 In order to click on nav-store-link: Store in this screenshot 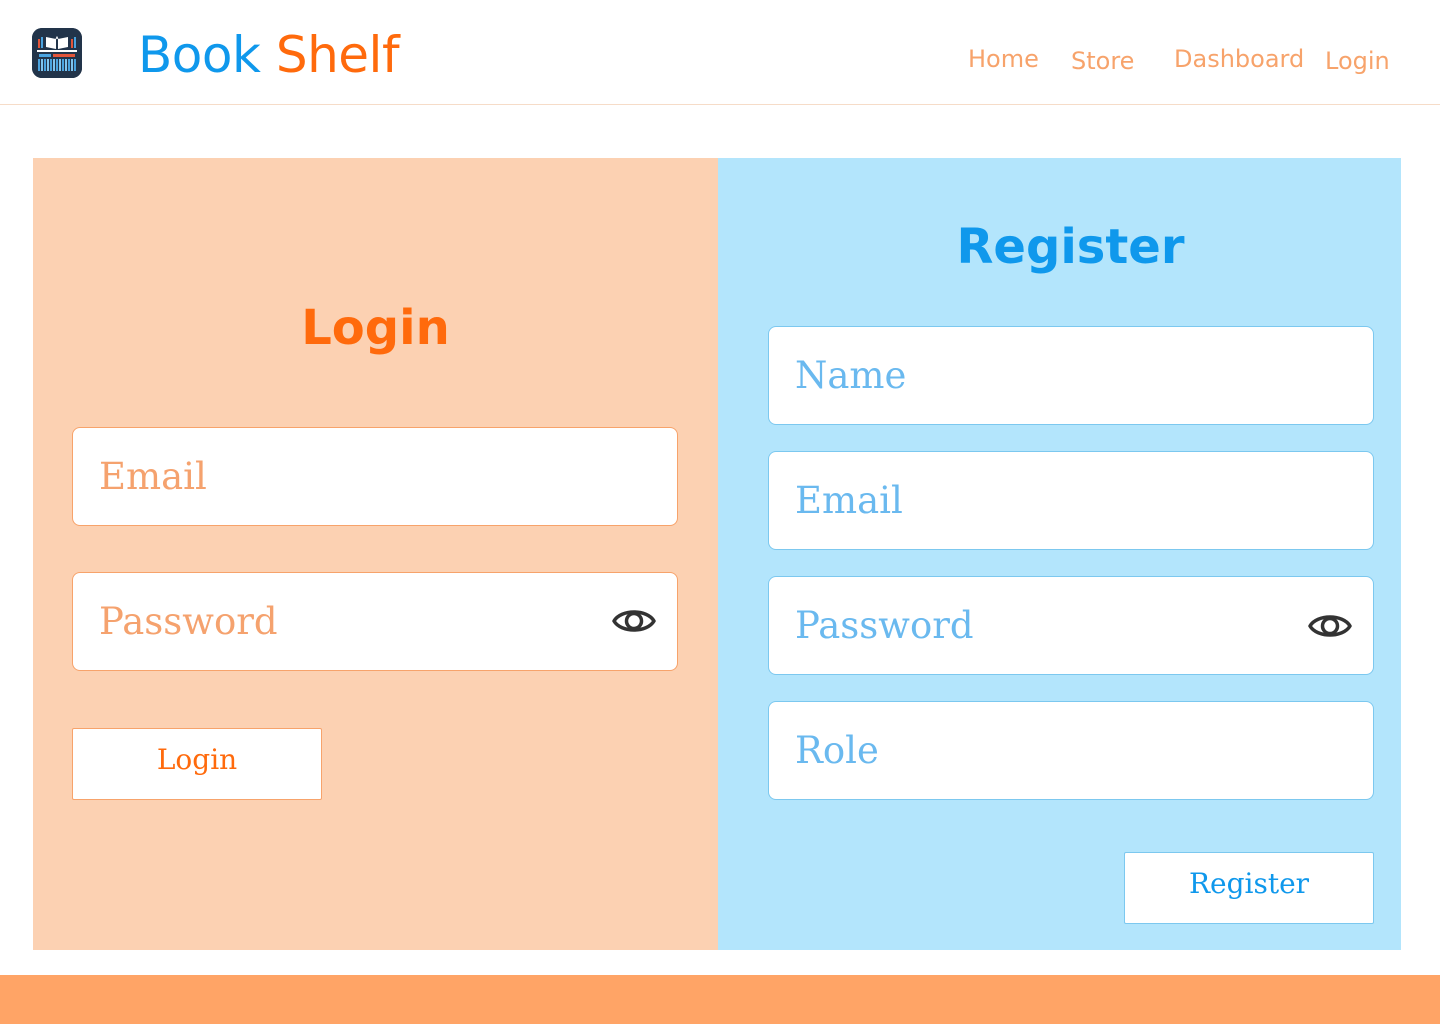, I will do `click(1102, 61)`.